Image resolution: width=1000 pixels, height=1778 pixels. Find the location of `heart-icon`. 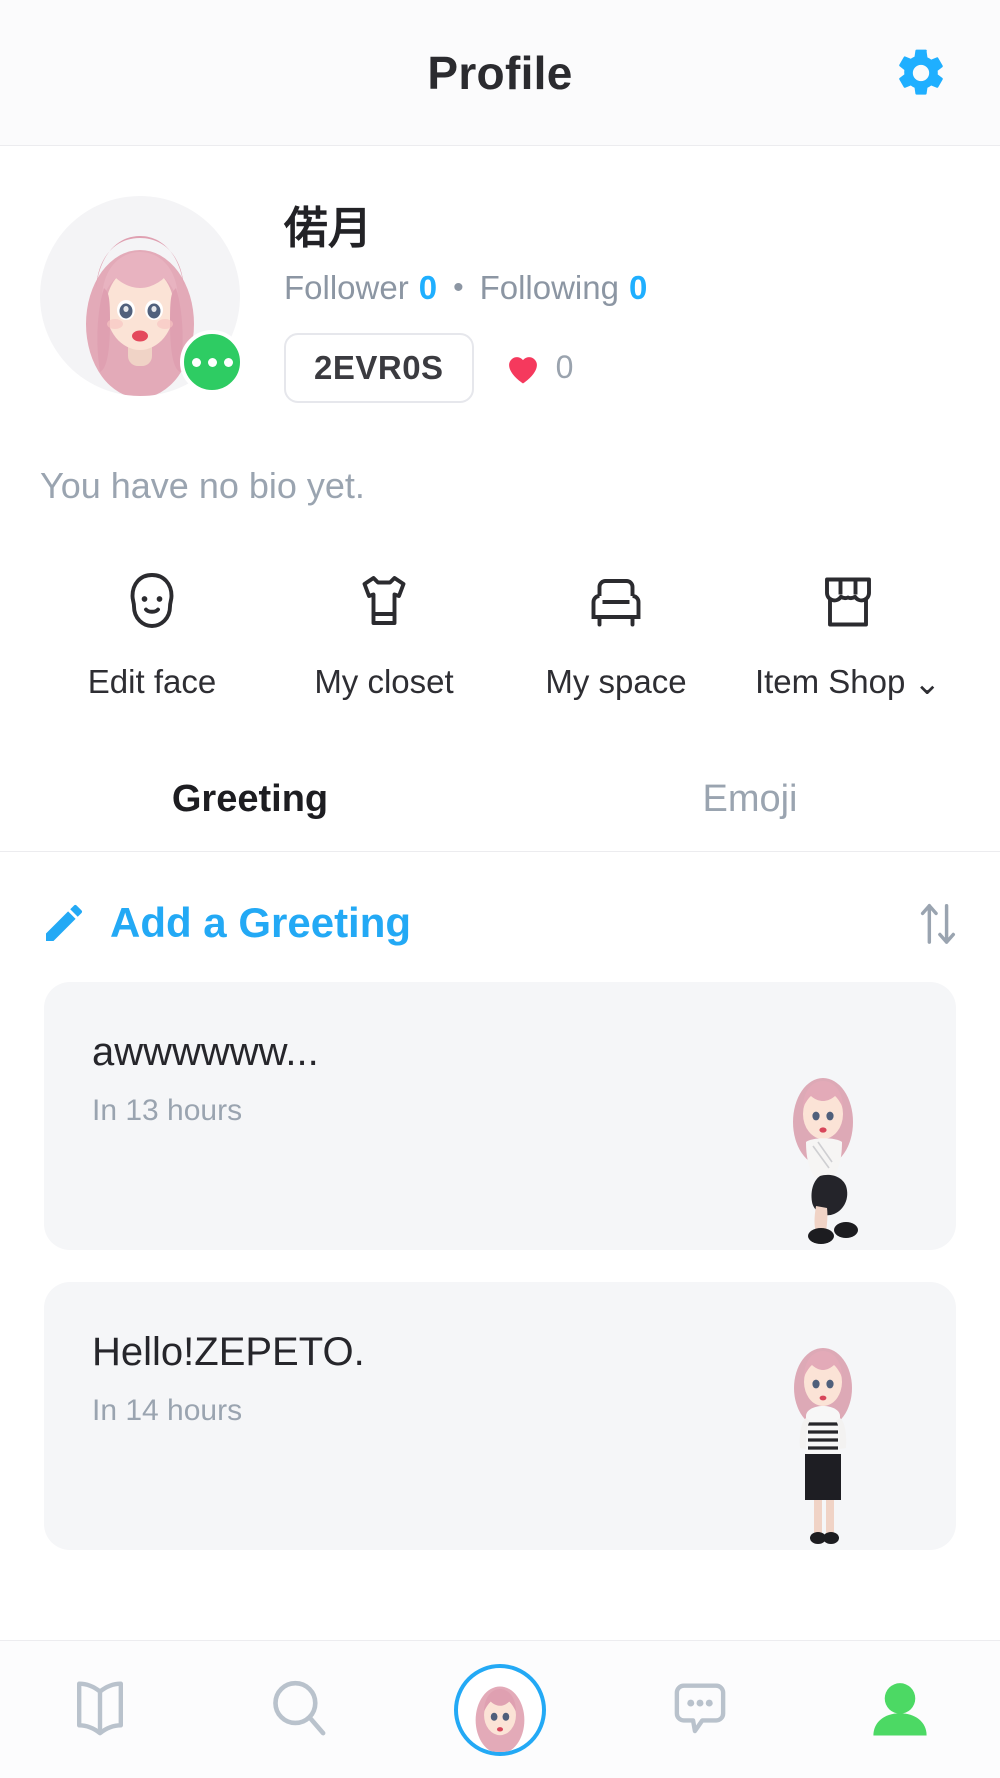

heart-icon is located at coordinates (522, 370).